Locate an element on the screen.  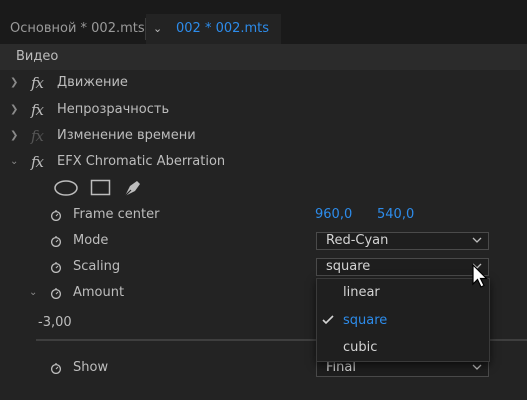
mode-dropdown: Red-Cyan is located at coordinates (402, 241).